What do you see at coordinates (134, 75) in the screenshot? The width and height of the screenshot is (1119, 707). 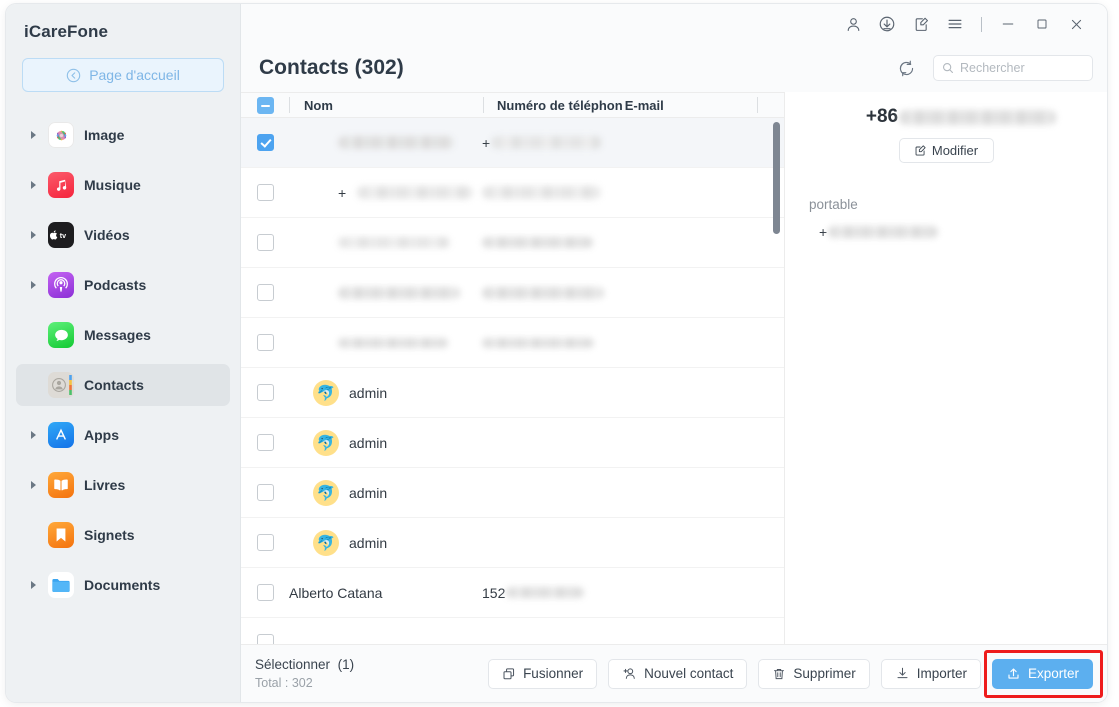 I see `home-button-label: Page d'accueil` at bounding box center [134, 75].